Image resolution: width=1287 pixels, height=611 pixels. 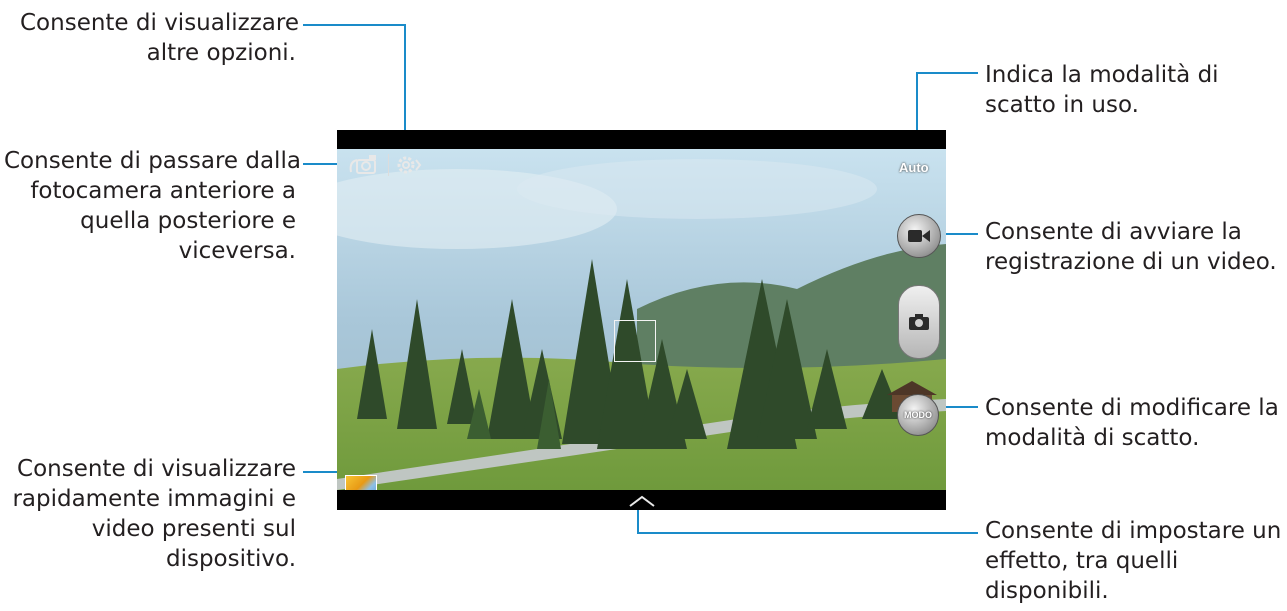 I want to click on callout-line: dispositivo., so click(x=230, y=559).